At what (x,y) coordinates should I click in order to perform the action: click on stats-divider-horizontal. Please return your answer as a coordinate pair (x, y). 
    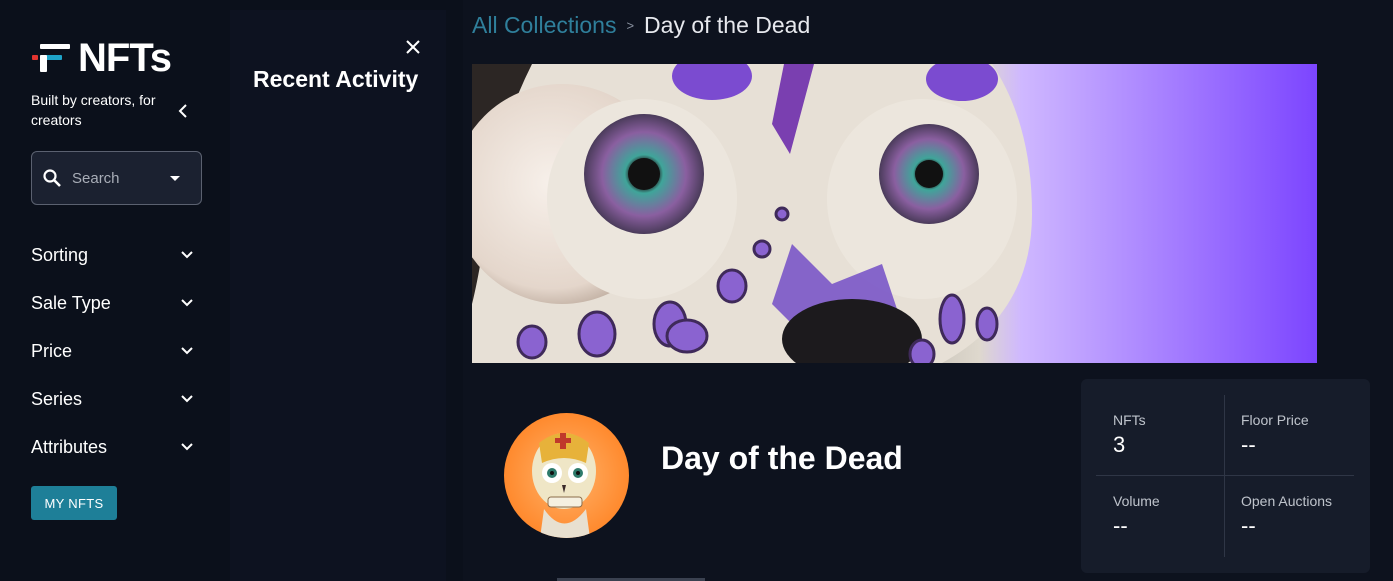
    Looking at the image, I should click on (1225, 475).